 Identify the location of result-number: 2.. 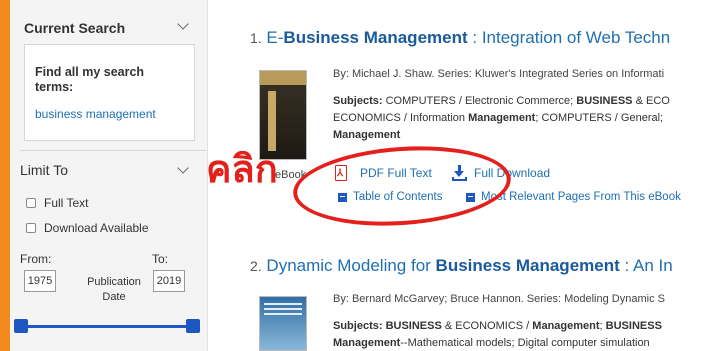
(256, 266).